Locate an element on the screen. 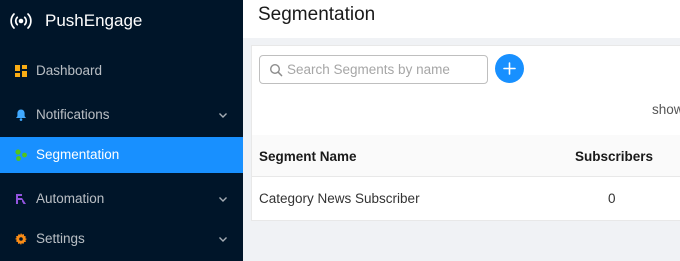 The image size is (680, 261). app-name: PushEngage is located at coordinates (94, 20).